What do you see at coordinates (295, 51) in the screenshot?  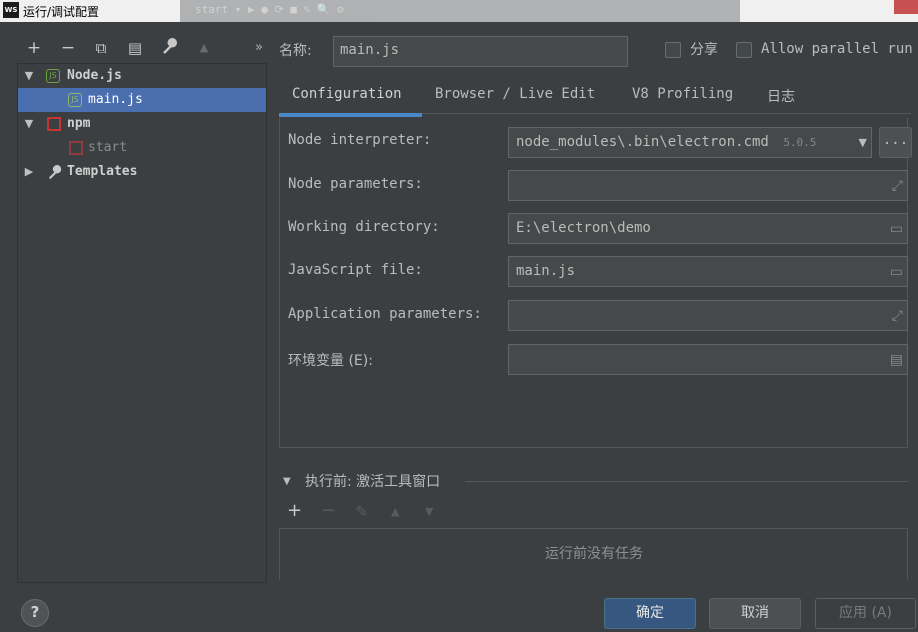 I see `name-label: 名称:` at bounding box center [295, 51].